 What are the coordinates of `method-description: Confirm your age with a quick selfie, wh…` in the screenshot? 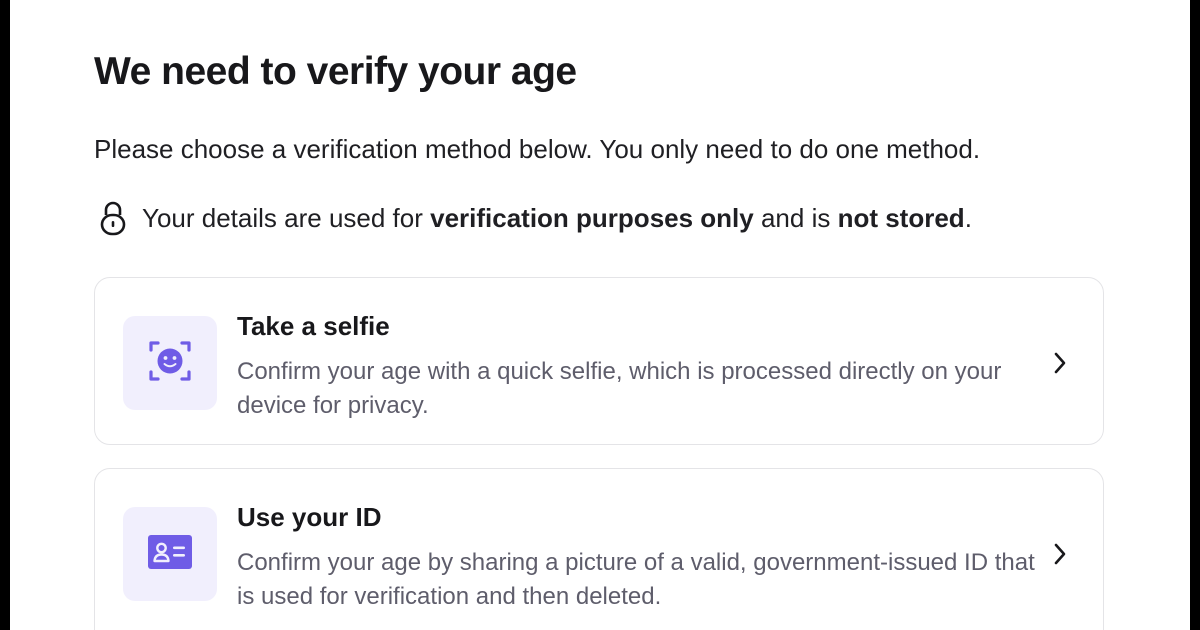 It's located at (619, 388).